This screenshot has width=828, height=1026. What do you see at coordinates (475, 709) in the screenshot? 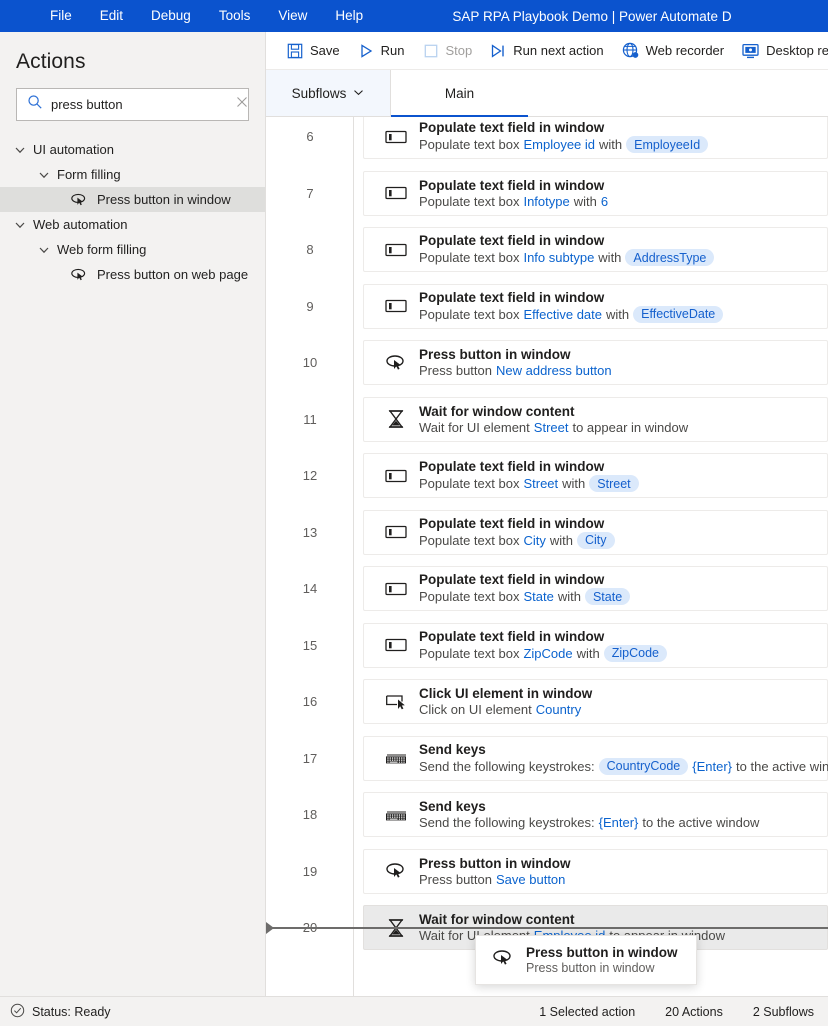
I see `description-text: Click on UI element` at bounding box center [475, 709].